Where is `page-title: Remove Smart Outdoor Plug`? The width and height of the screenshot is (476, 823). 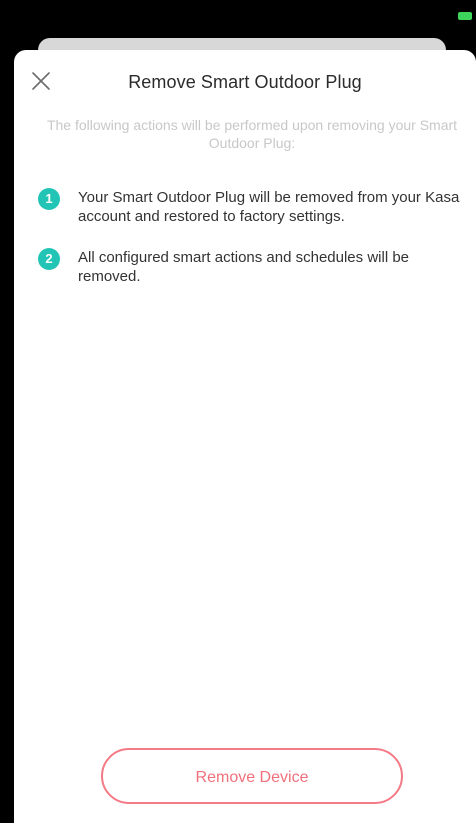 page-title: Remove Smart Outdoor Plug is located at coordinates (245, 82).